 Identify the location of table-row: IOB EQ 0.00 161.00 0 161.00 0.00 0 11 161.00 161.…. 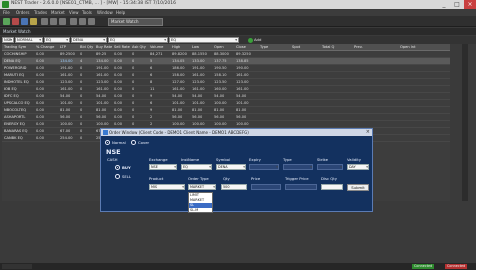
(226, 89).